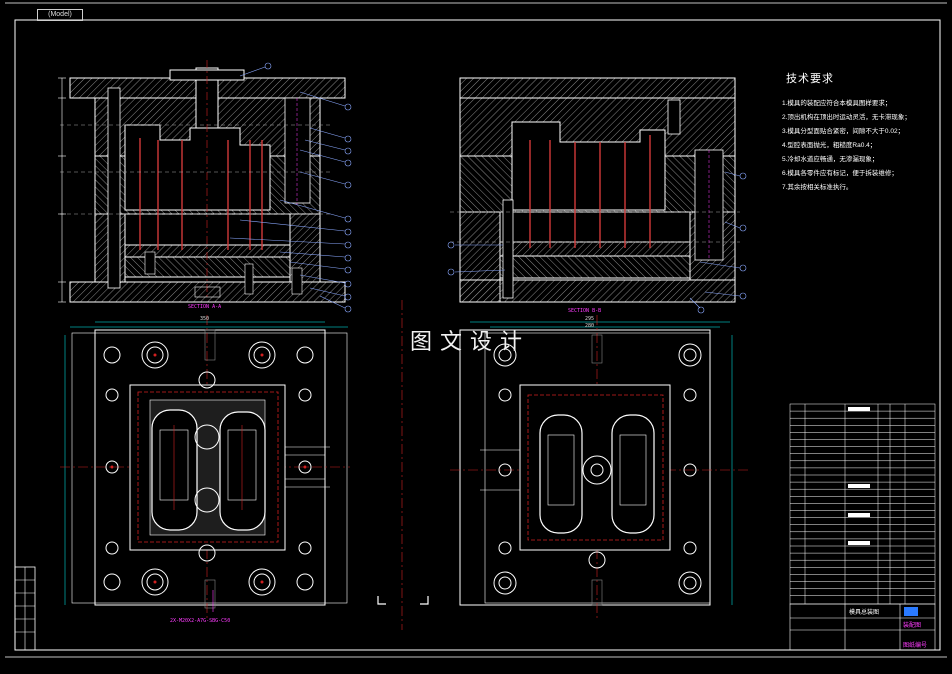 Image resolution: width=952 pixels, height=674 pixels. What do you see at coordinates (864, 613) in the screenshot?
I see `title-block-part-name: 模具总装图` at bounding box center [864, 613].